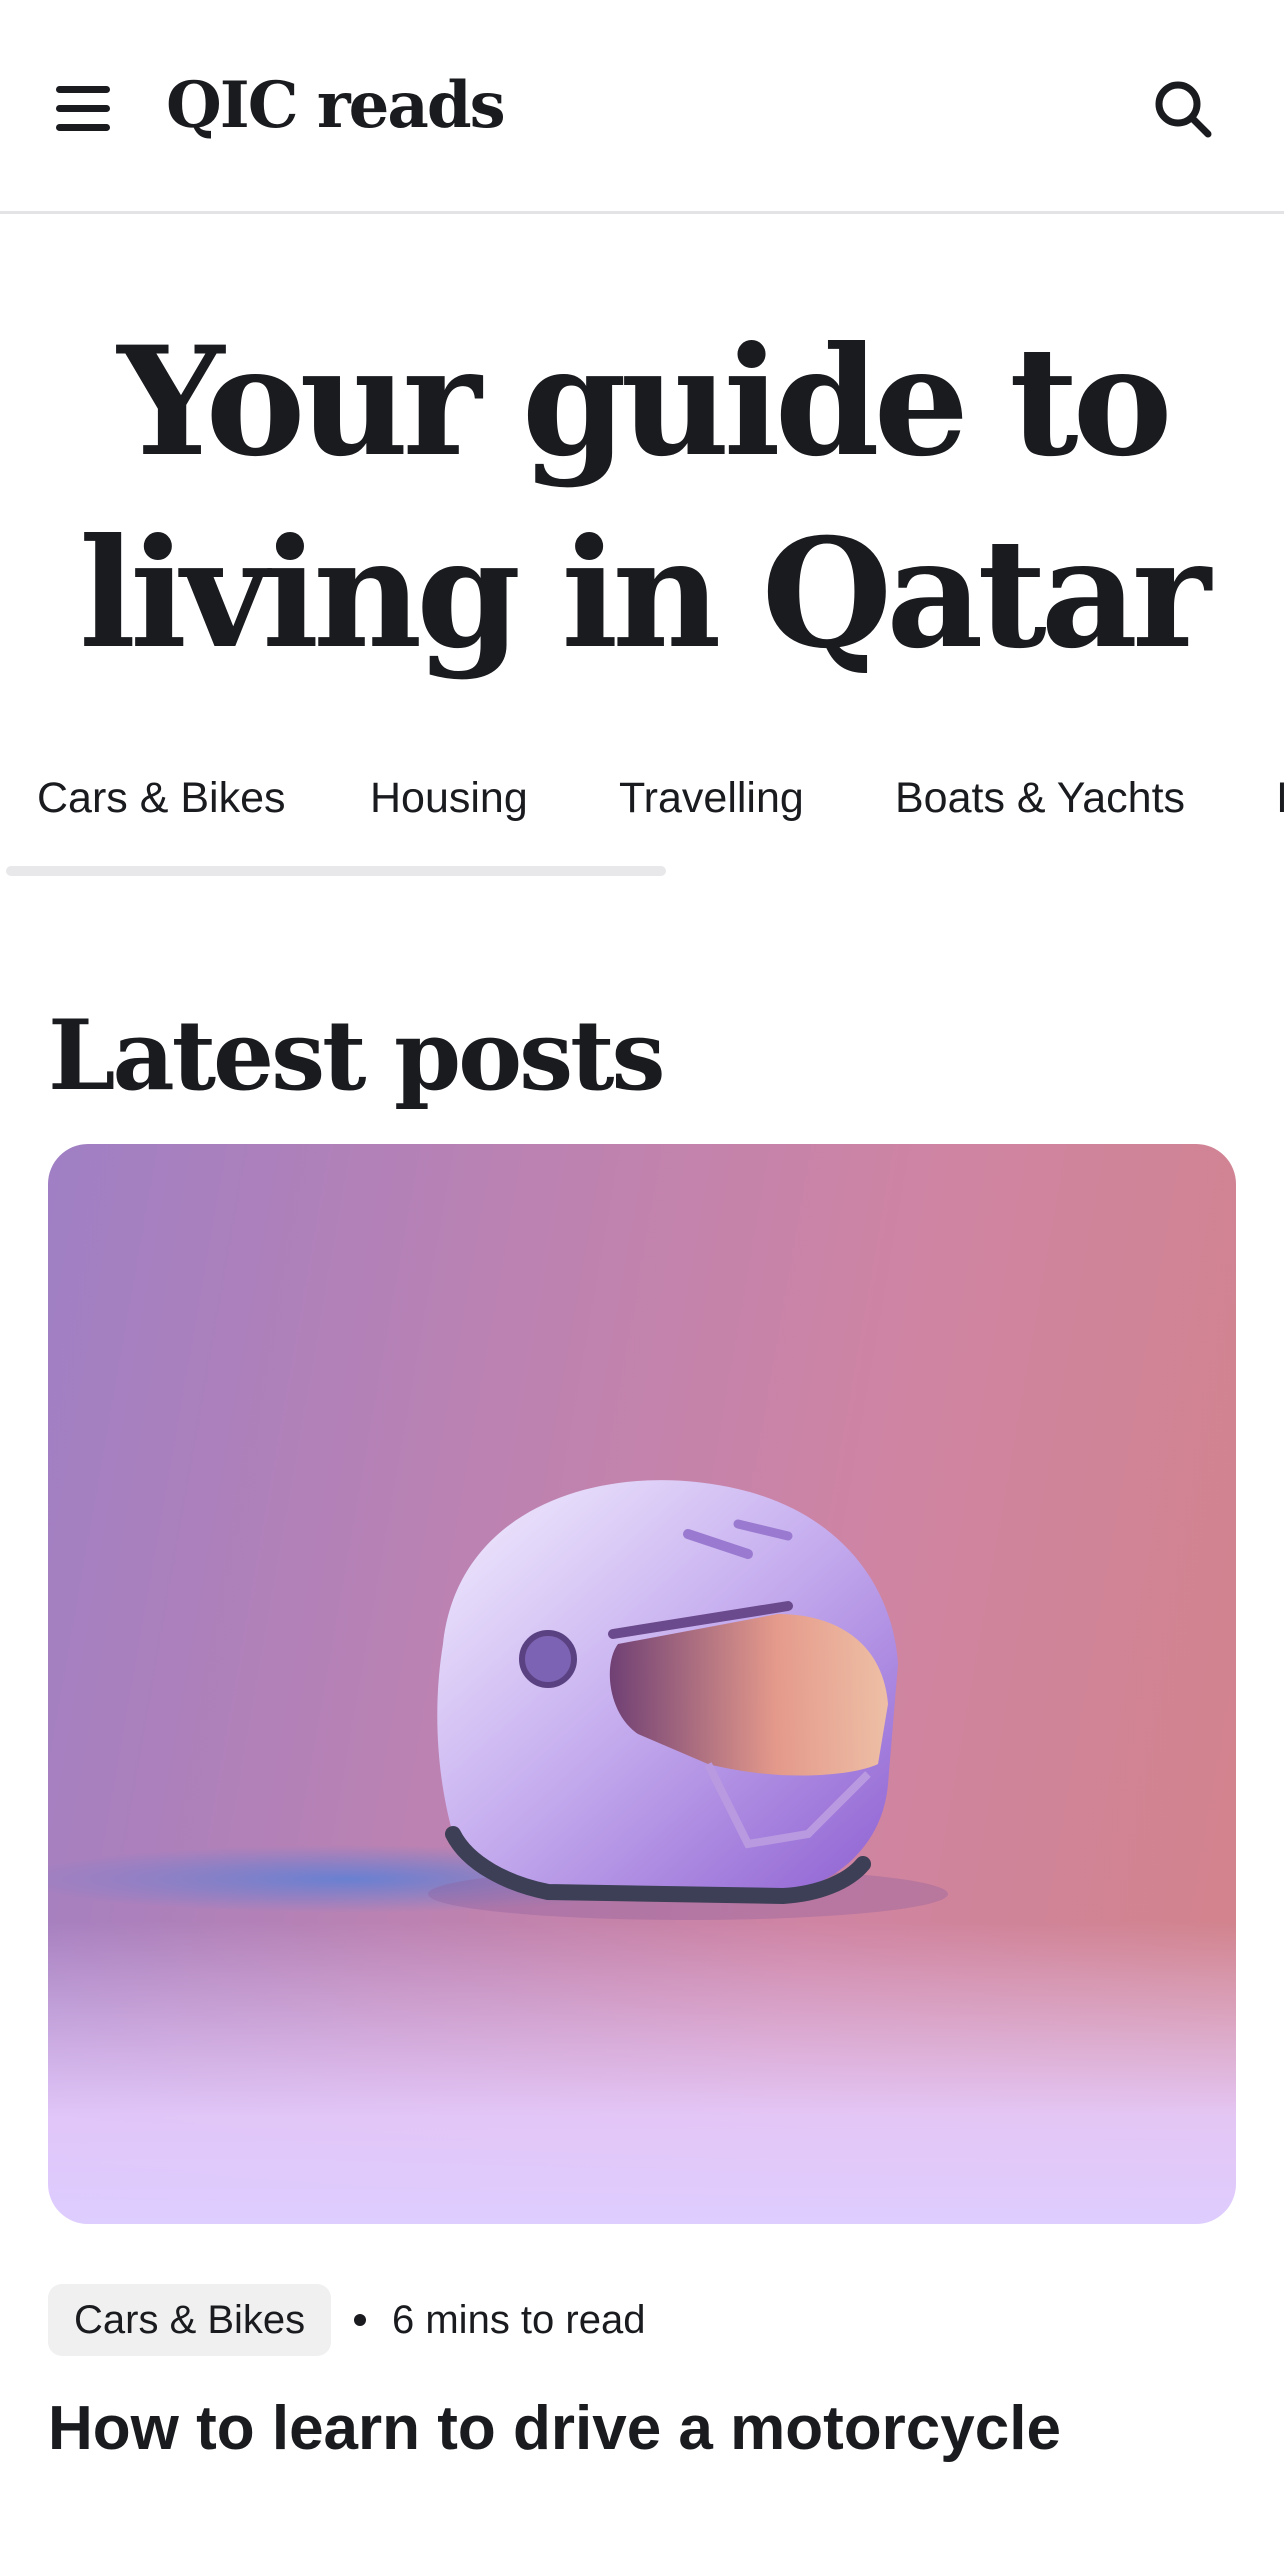 The image size is (1284, 2550). What do you see at coordinates (1280, 798) in the screenshot?
I see `tab-next-partial: I` at bounding box center [1280, 798].